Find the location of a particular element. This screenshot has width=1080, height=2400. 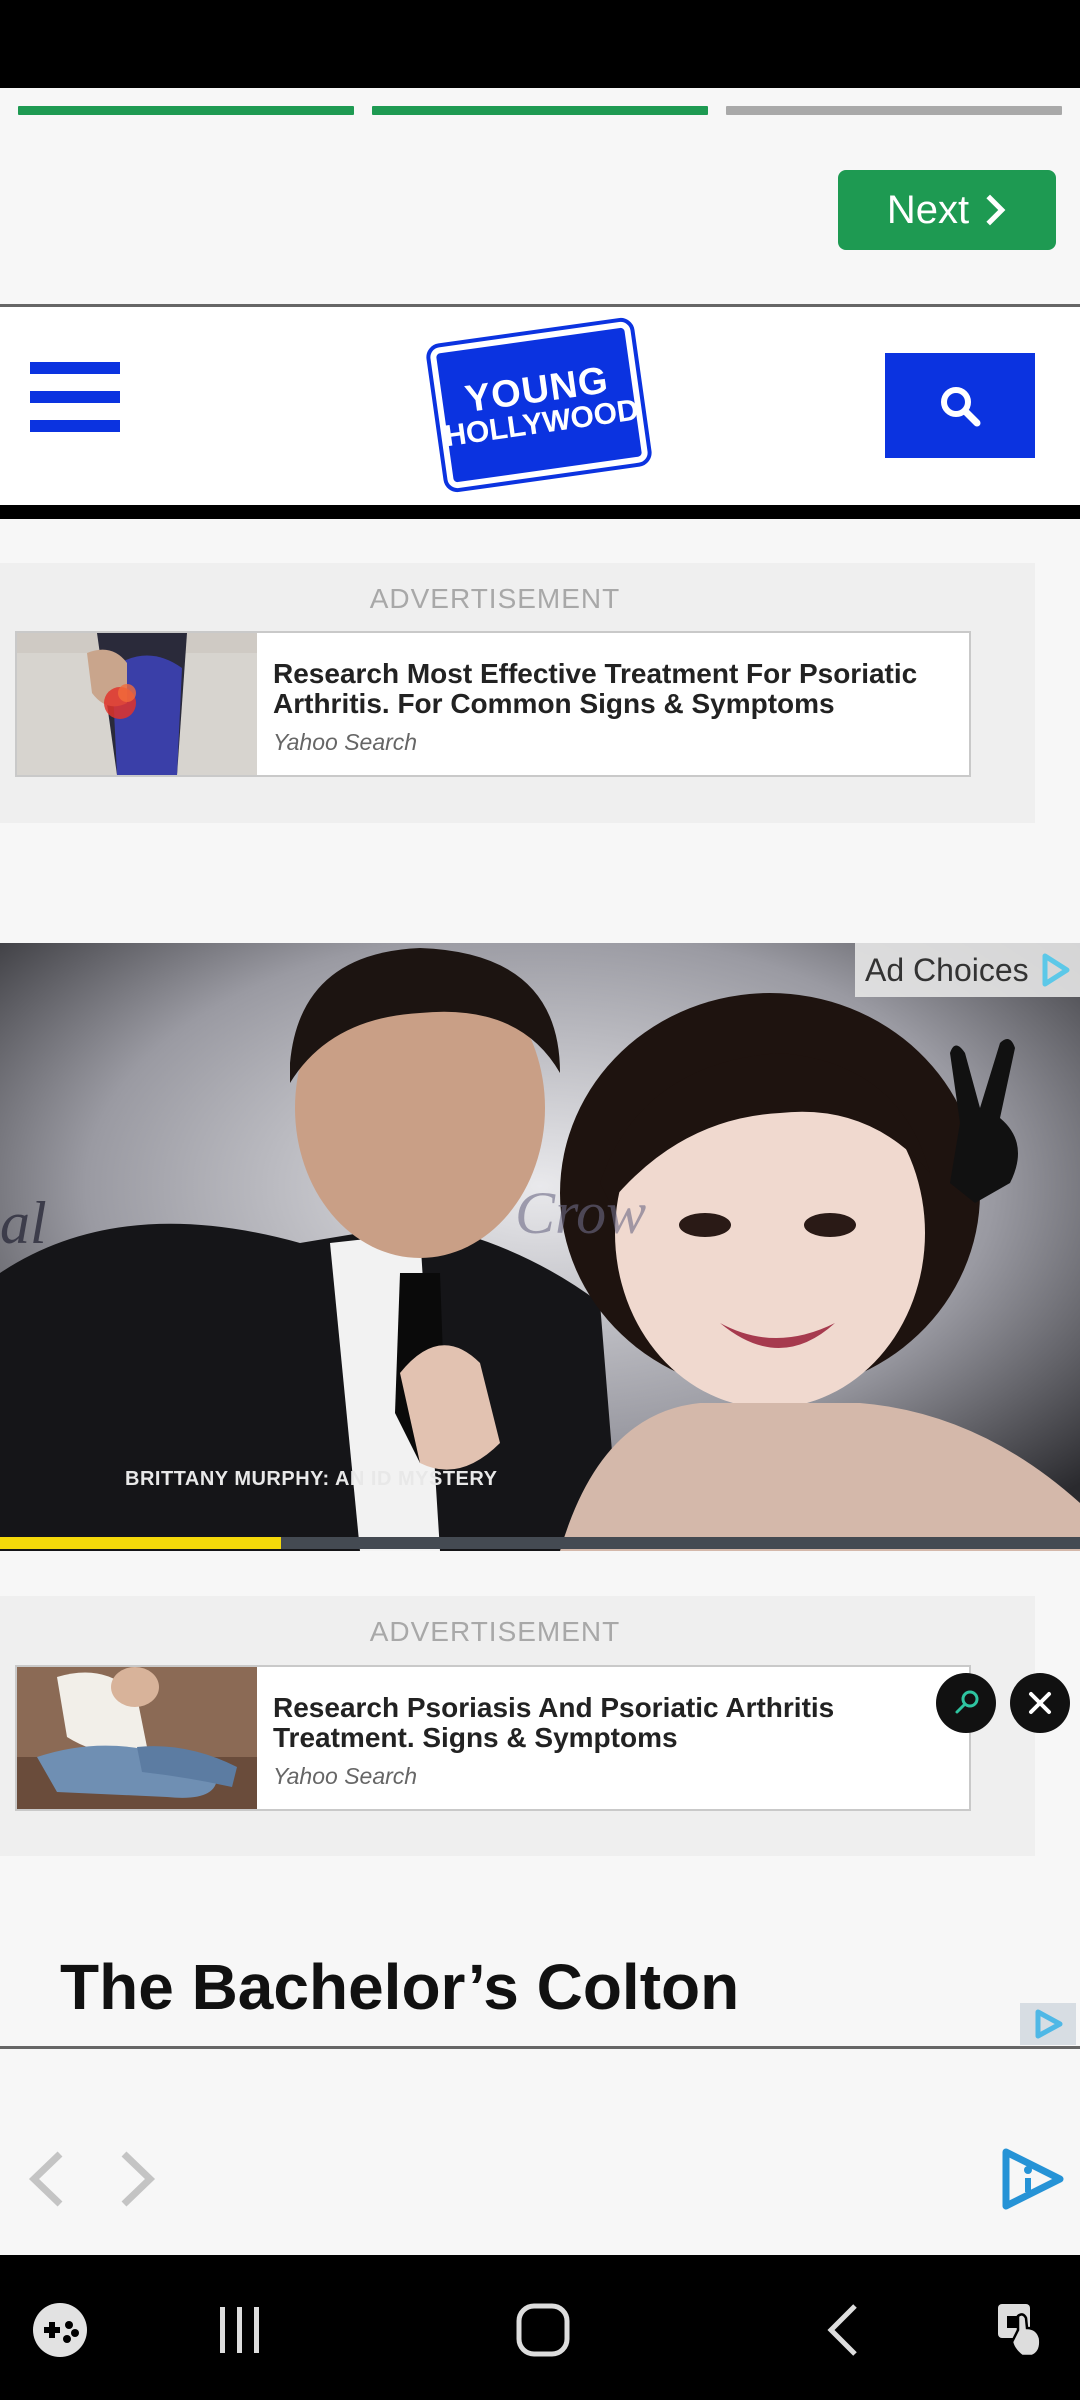

chevron-left-icon is located at coordinates (45, 2179).